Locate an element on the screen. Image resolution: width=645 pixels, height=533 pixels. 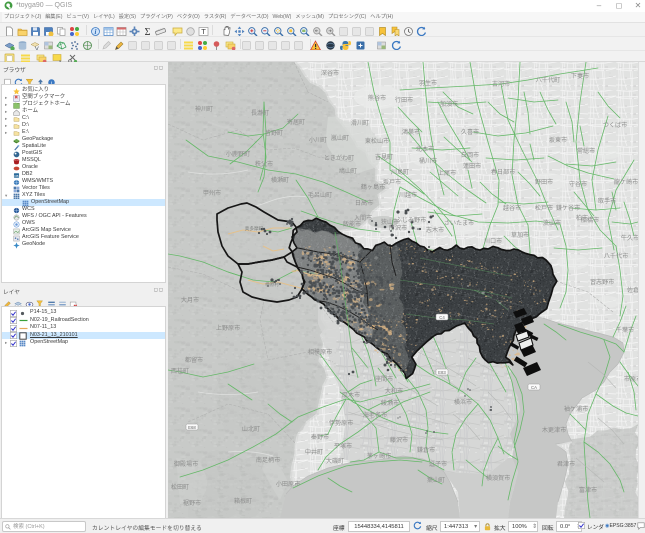
svg-text: 伊勢原市 is located at coordinates (341, 423).